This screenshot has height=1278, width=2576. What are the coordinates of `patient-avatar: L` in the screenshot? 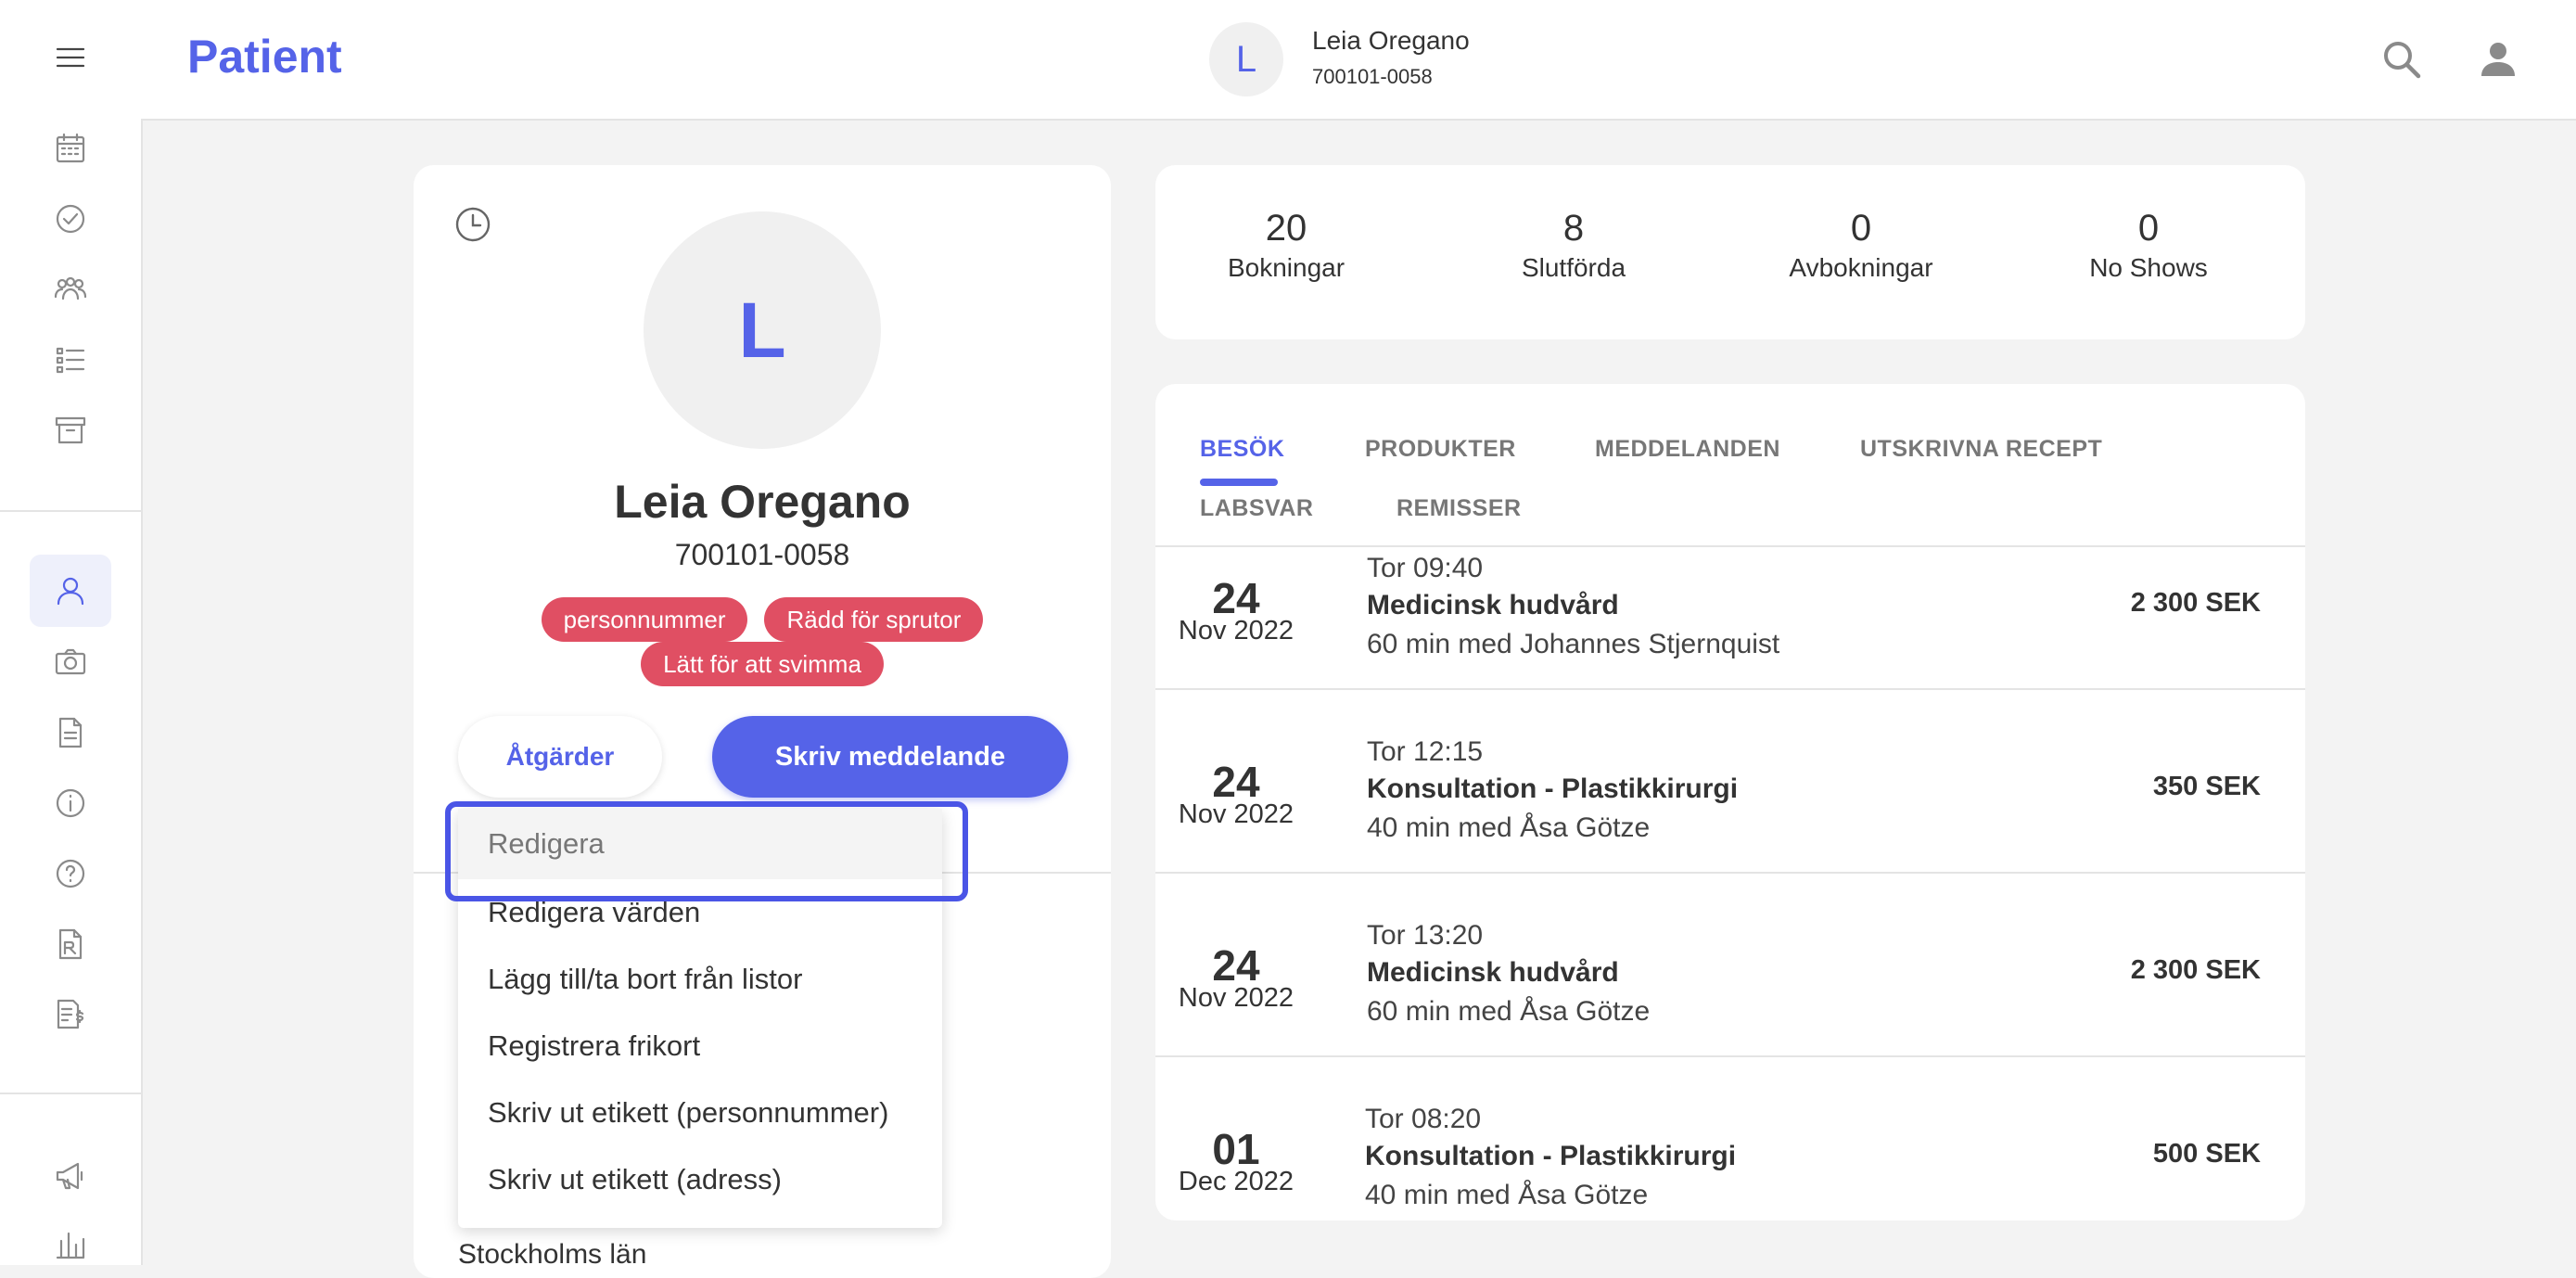 It's located at (762, 330).